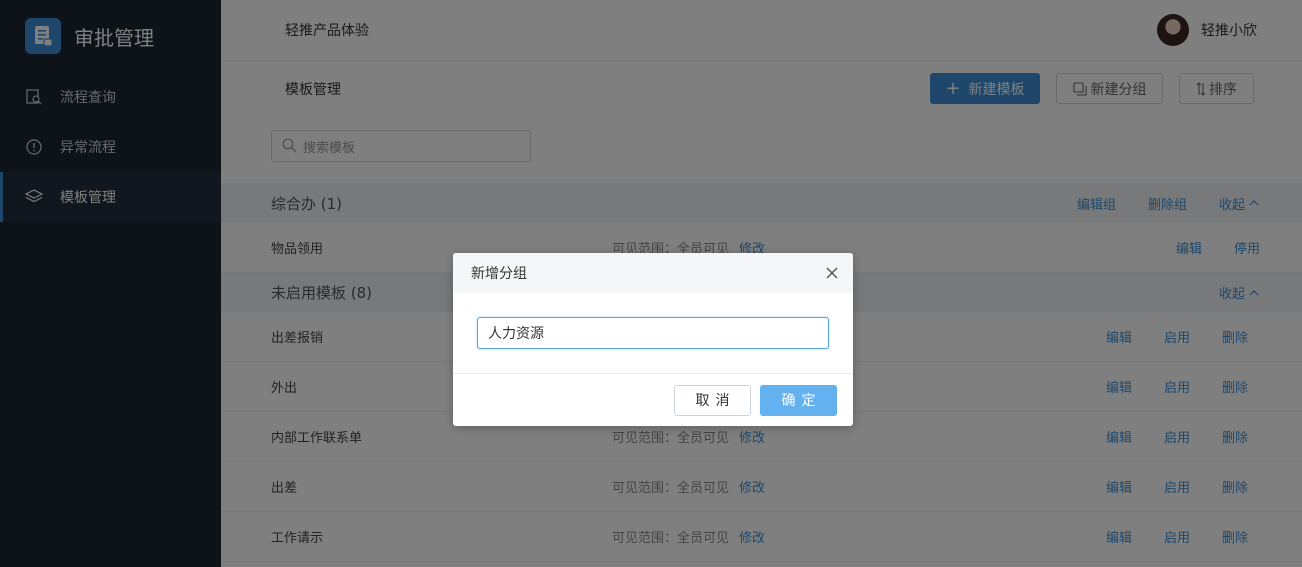  What do you see at coordinates (653, 333) in the screenshot?
I see `group-name-input` at bounding box center [653, 333].